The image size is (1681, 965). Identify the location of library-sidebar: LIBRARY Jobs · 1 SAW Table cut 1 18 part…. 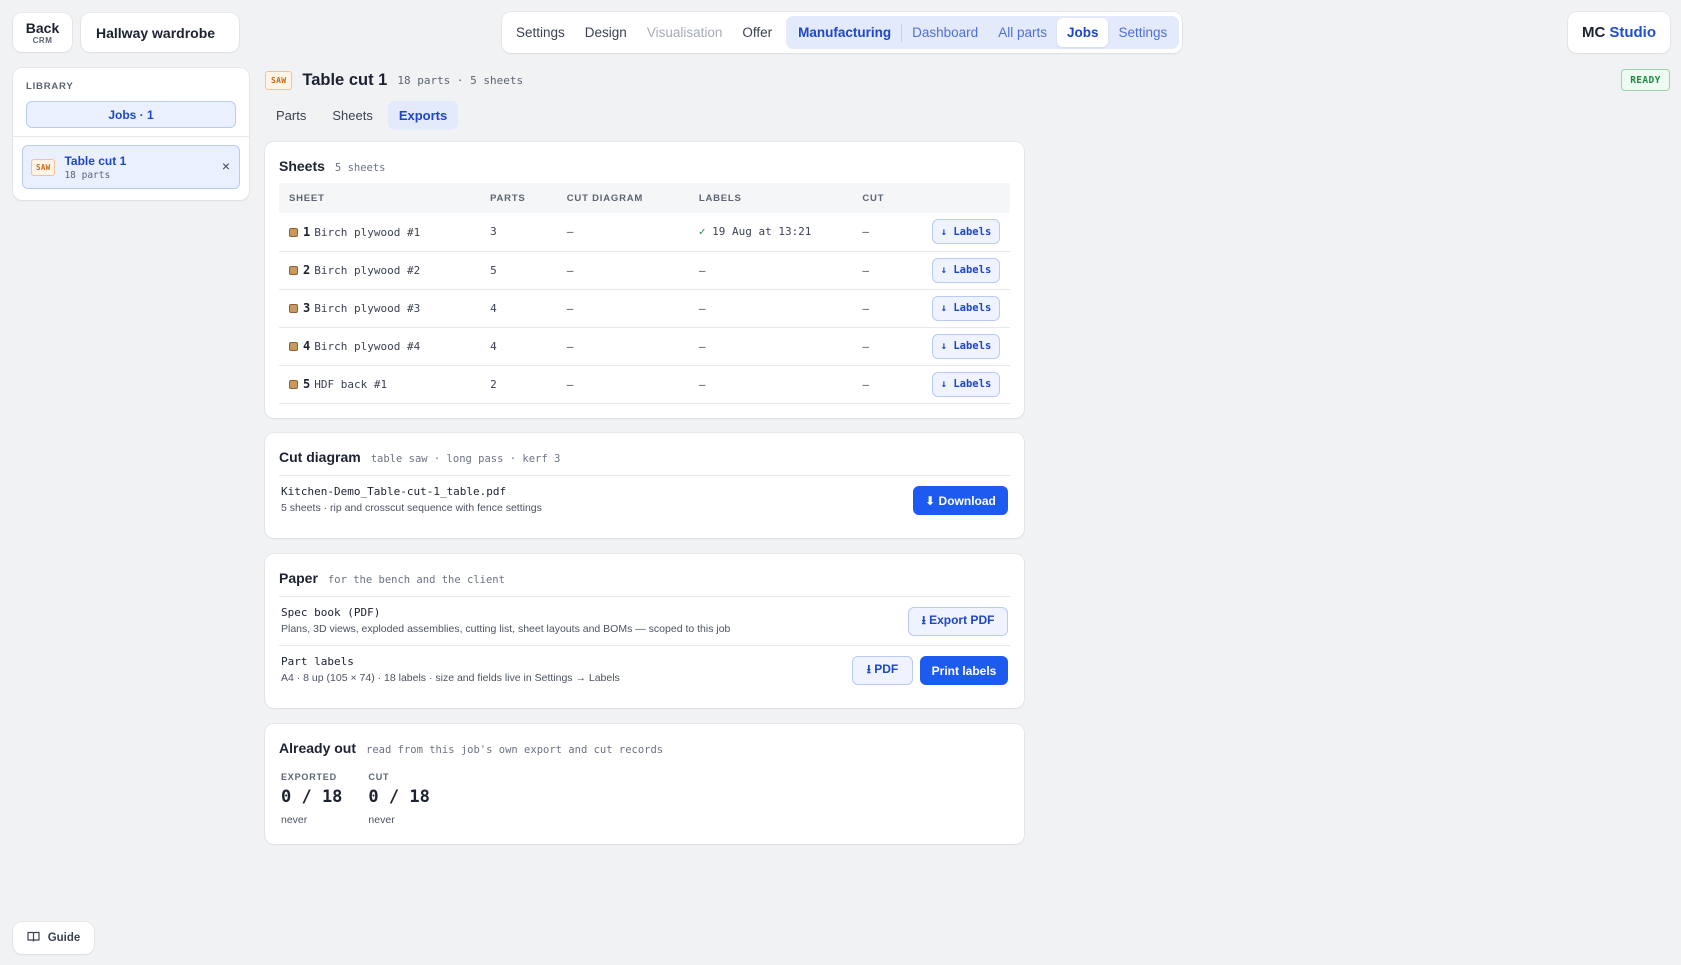
(131, 134).